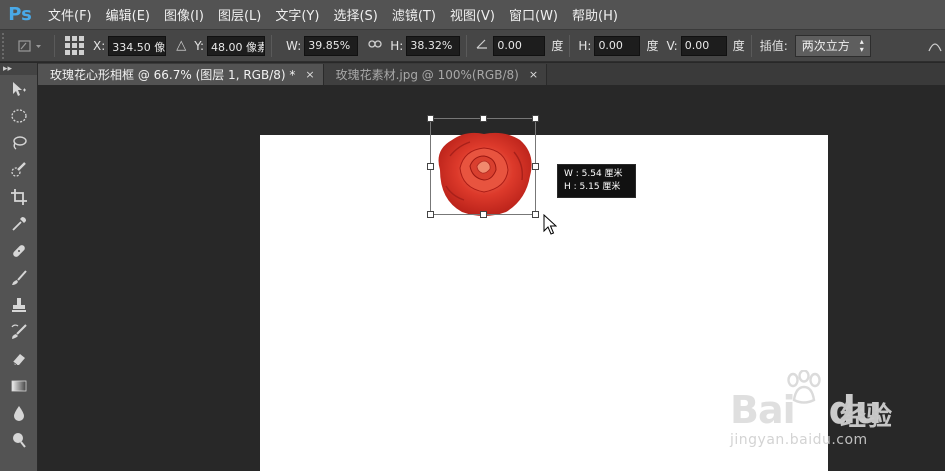 The image size is (945, 471). What do you see at coordinates (483, 118) in the screenshot?
I see `transform-handle-top` at bounding box center [483, 118].